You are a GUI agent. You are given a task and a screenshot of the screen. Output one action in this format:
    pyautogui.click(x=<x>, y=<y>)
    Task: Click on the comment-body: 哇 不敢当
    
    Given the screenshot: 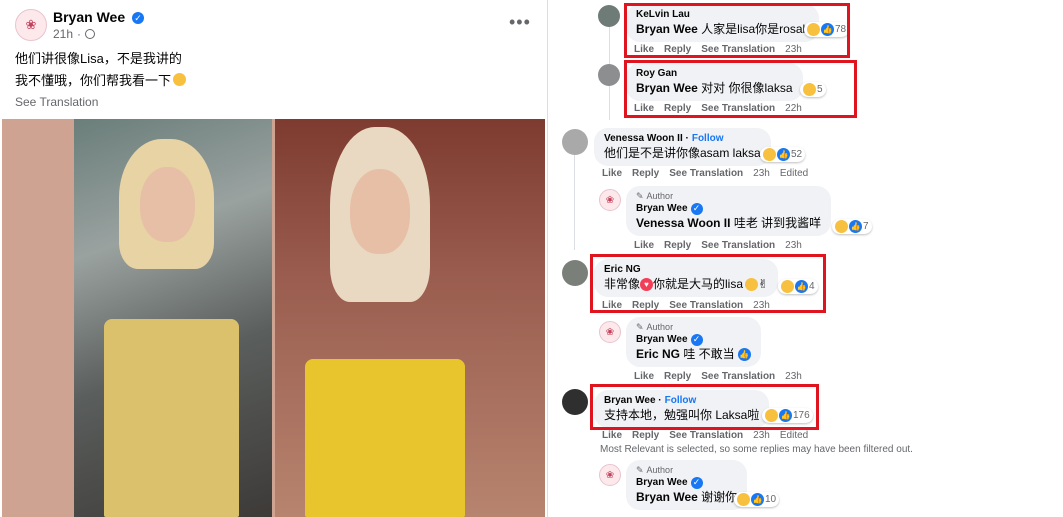 What is the action you would take?
    pyautogui.click(x=707, y=354)
    